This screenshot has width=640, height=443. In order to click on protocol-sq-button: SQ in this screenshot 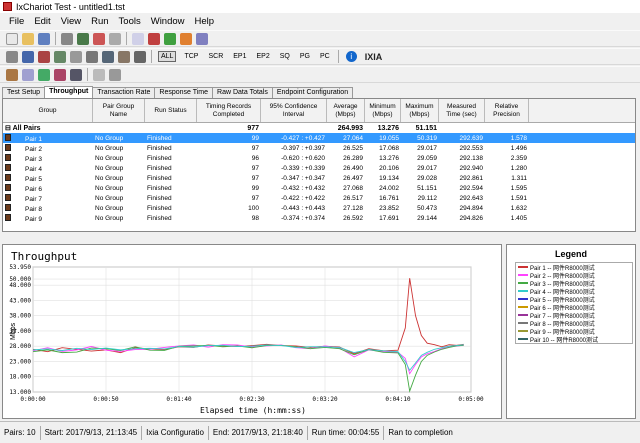, I will do `click(285, 56)`.